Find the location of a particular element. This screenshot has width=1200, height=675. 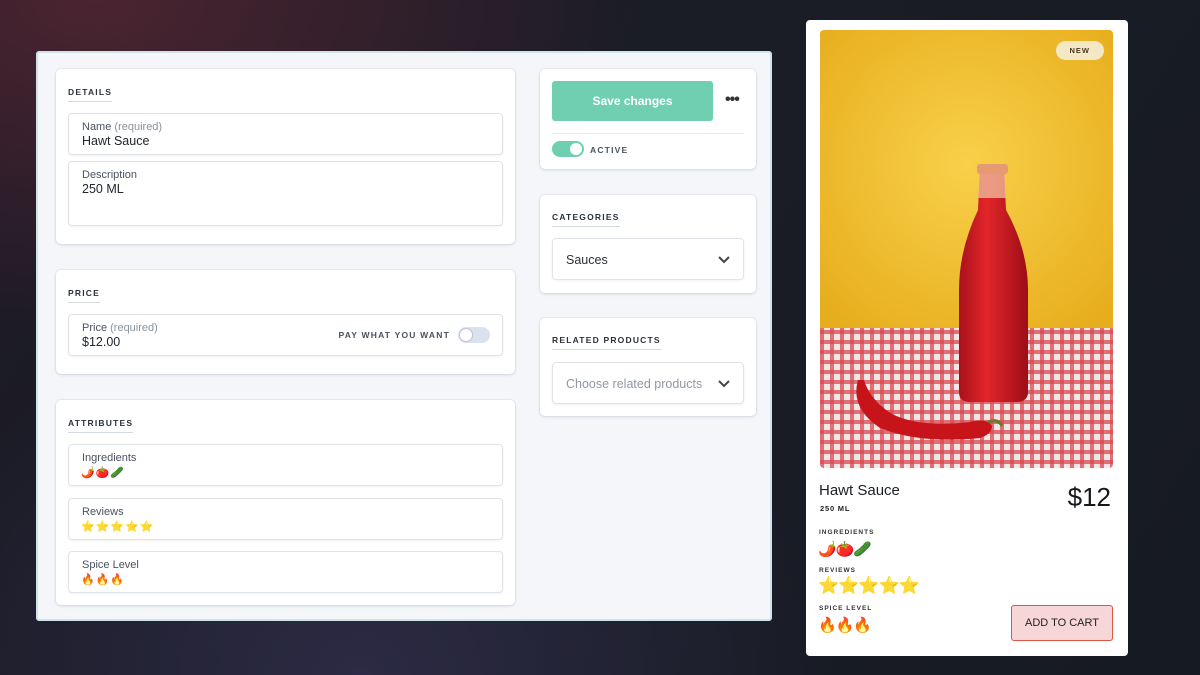

price-value: $12.00 is located at coordinates (101, 342).